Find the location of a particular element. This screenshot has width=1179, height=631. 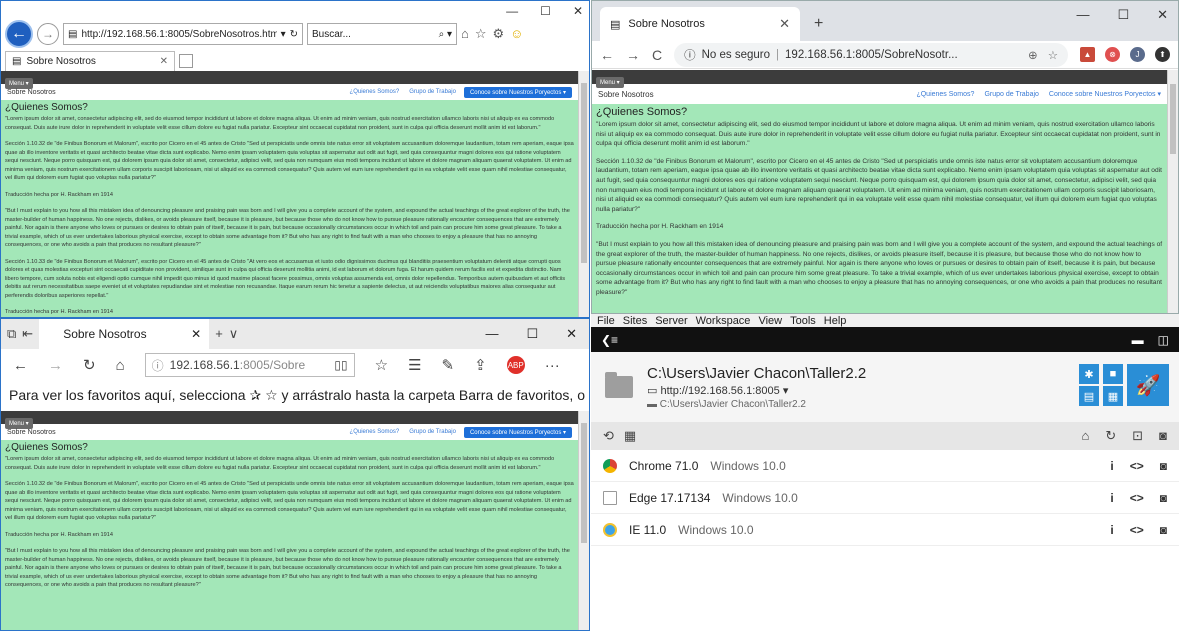

chrome-tab-sobre-nosotros: ▤ Sobre Nosotros ✕ is located at coordinates (700, 24).